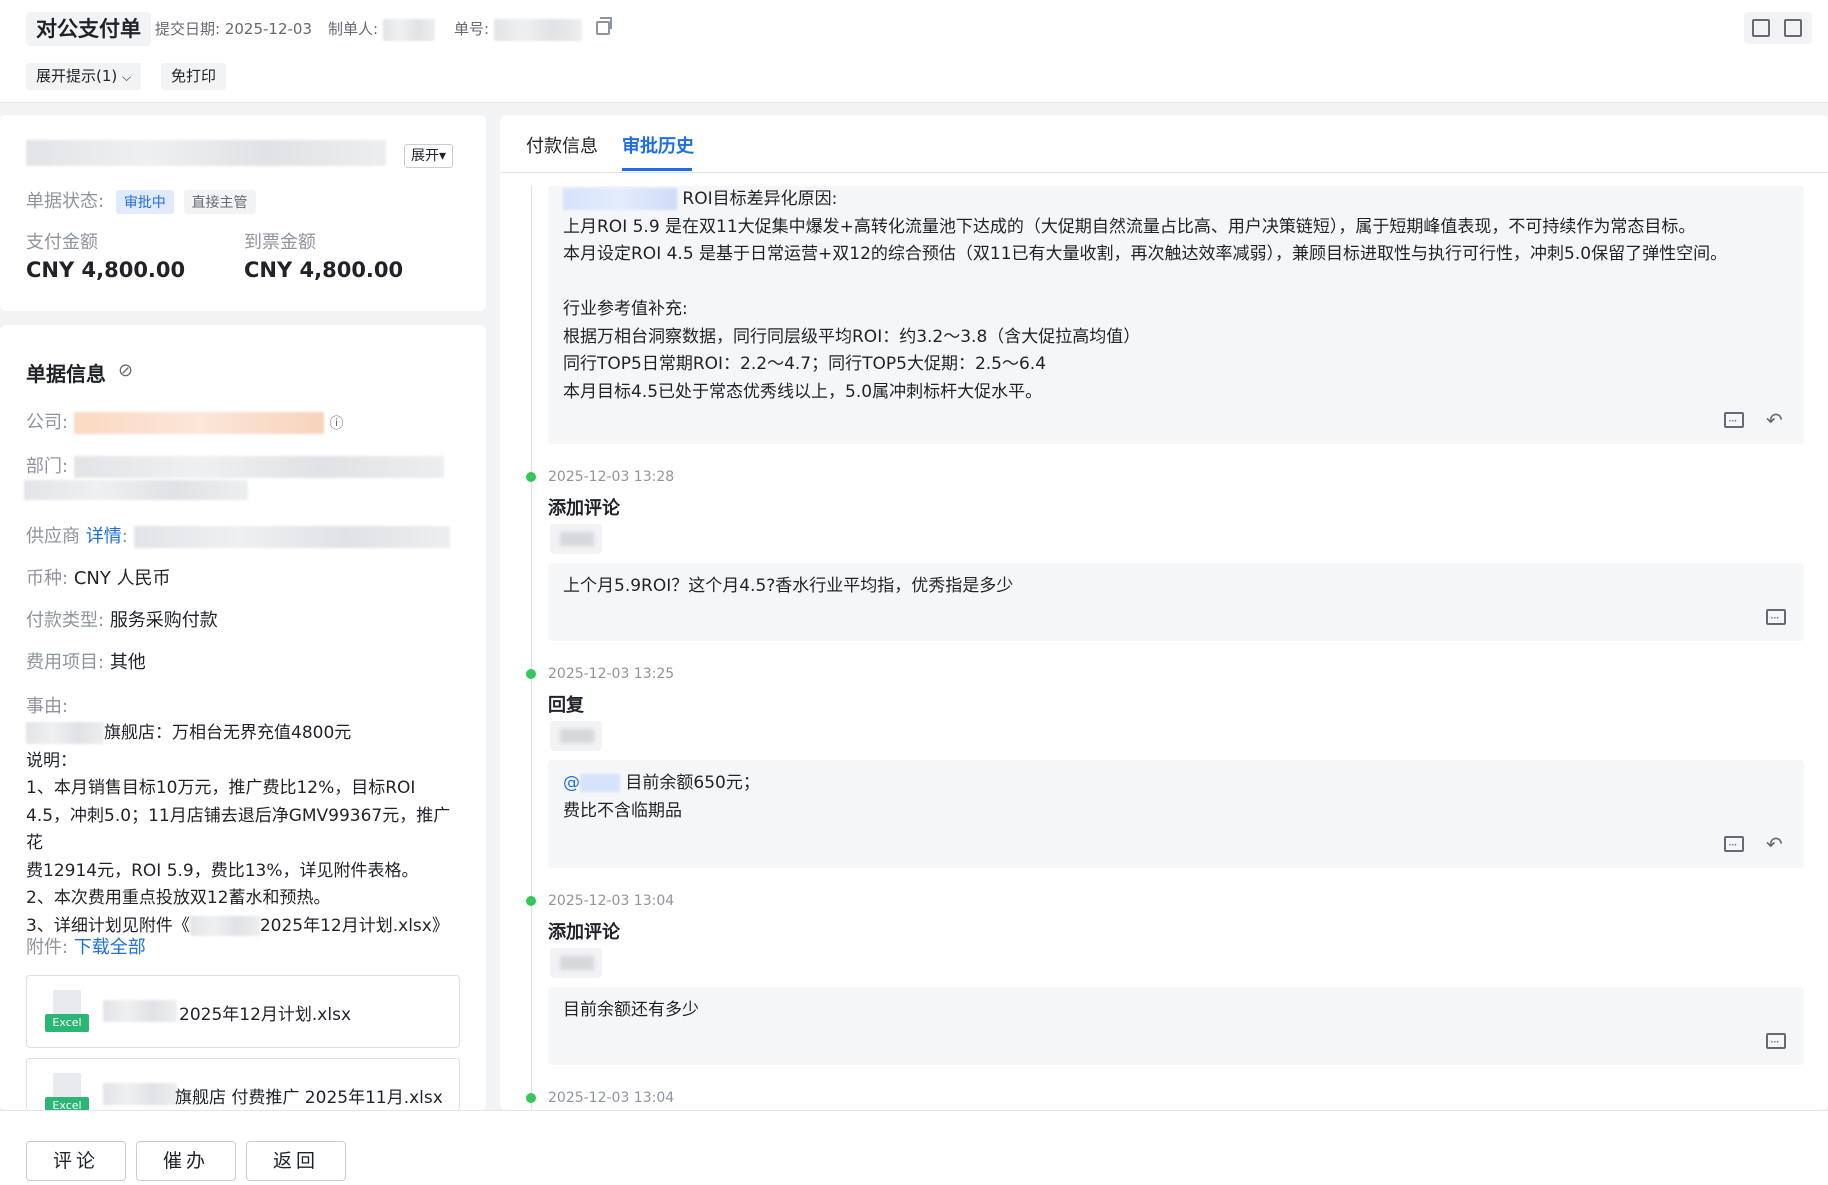 The width and height of the screenshot is (1828, 1185). What do you see at coordinates (443, 156) in the screenshot?
I see `caret-down-icon: ▾` at bounding box center [443, 156].